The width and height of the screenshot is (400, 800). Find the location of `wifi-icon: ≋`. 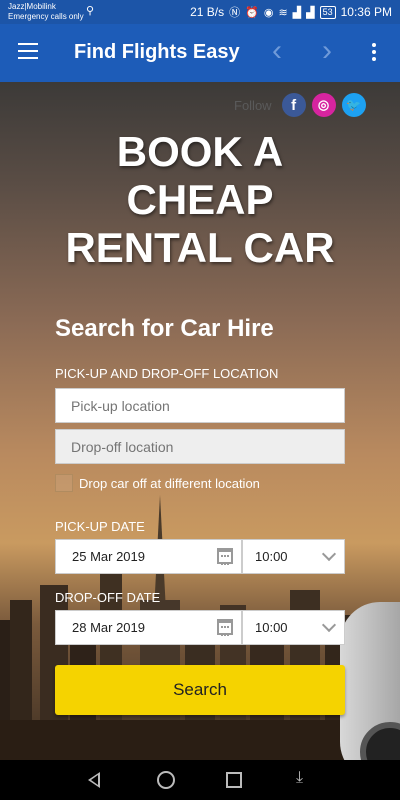

wifi-icon: ≋ is located at coordinates (283, 12).